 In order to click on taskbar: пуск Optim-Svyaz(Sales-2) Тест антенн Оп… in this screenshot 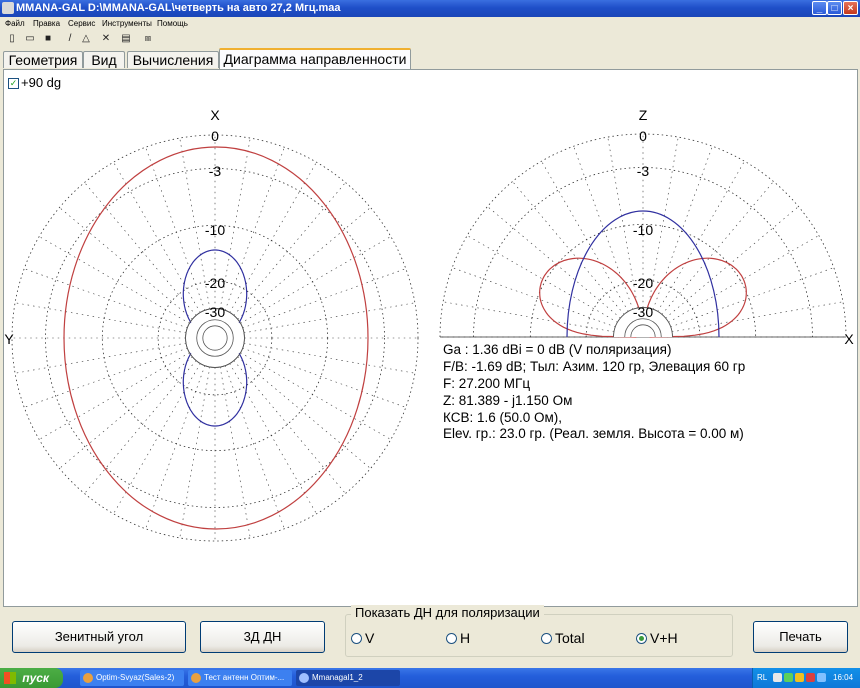, I will do `click(430, 678)`.